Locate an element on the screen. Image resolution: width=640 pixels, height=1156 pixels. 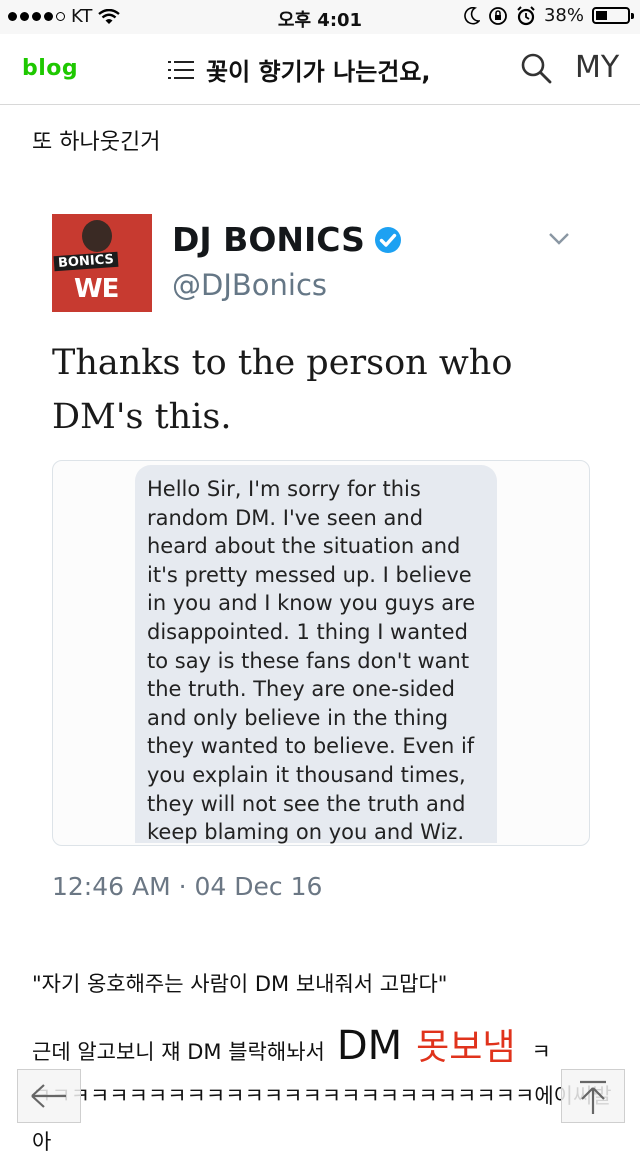
dm-line: heard about the situation and is located at coordinates (304, 546).